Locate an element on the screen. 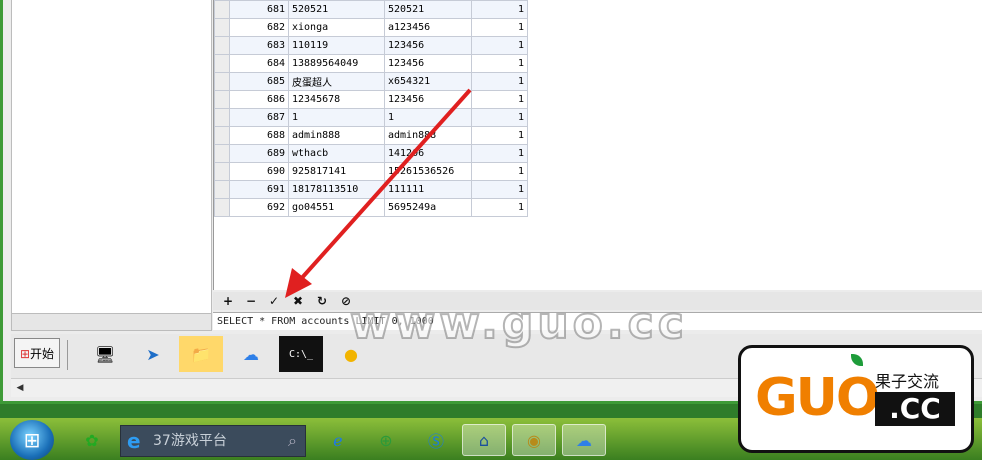 The height and width of the screenshot is (460, 982). cell-id: 681 is located at coordinates (259, 9).